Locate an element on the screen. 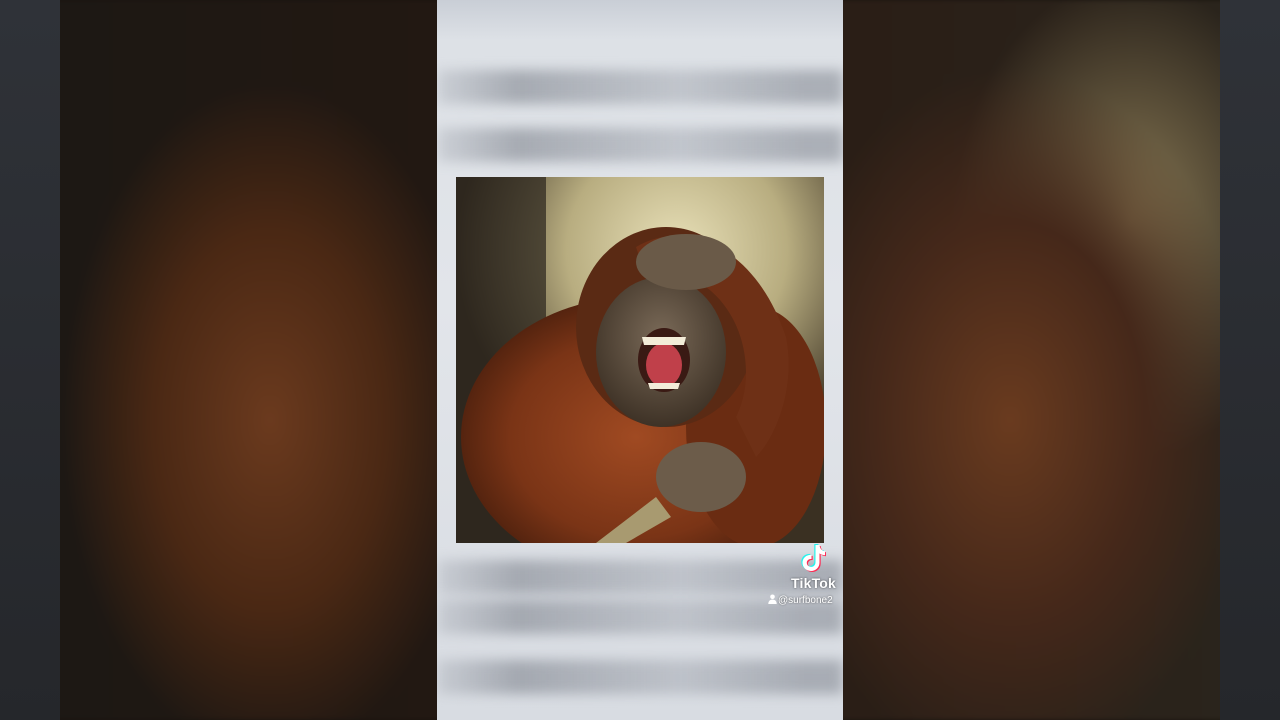 This screenshot has width=1280, height=720. creator-handle: @surfbone2 is located at coordinates (800, 601).